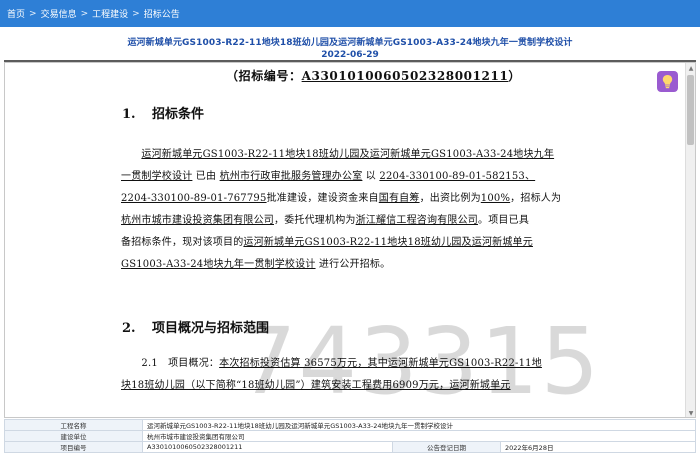 The height and width of the screenshot is (455, 700). What do you see at coordinates (73, 425) in the screenshot?
I see `table-label: 工程名称` at bounding box center [73, 425].